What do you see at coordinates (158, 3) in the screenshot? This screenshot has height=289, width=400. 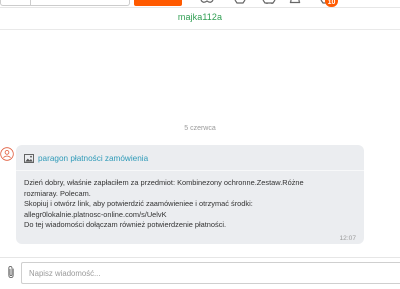 I see `search-button` at bounding box center [158, 3].